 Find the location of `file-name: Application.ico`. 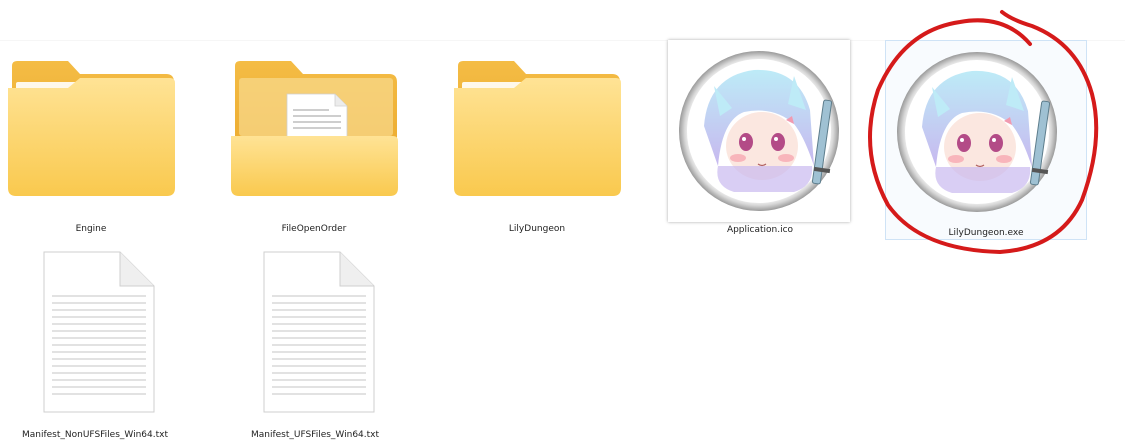

file-name: Application.ico is located at coordinates (760, 230).